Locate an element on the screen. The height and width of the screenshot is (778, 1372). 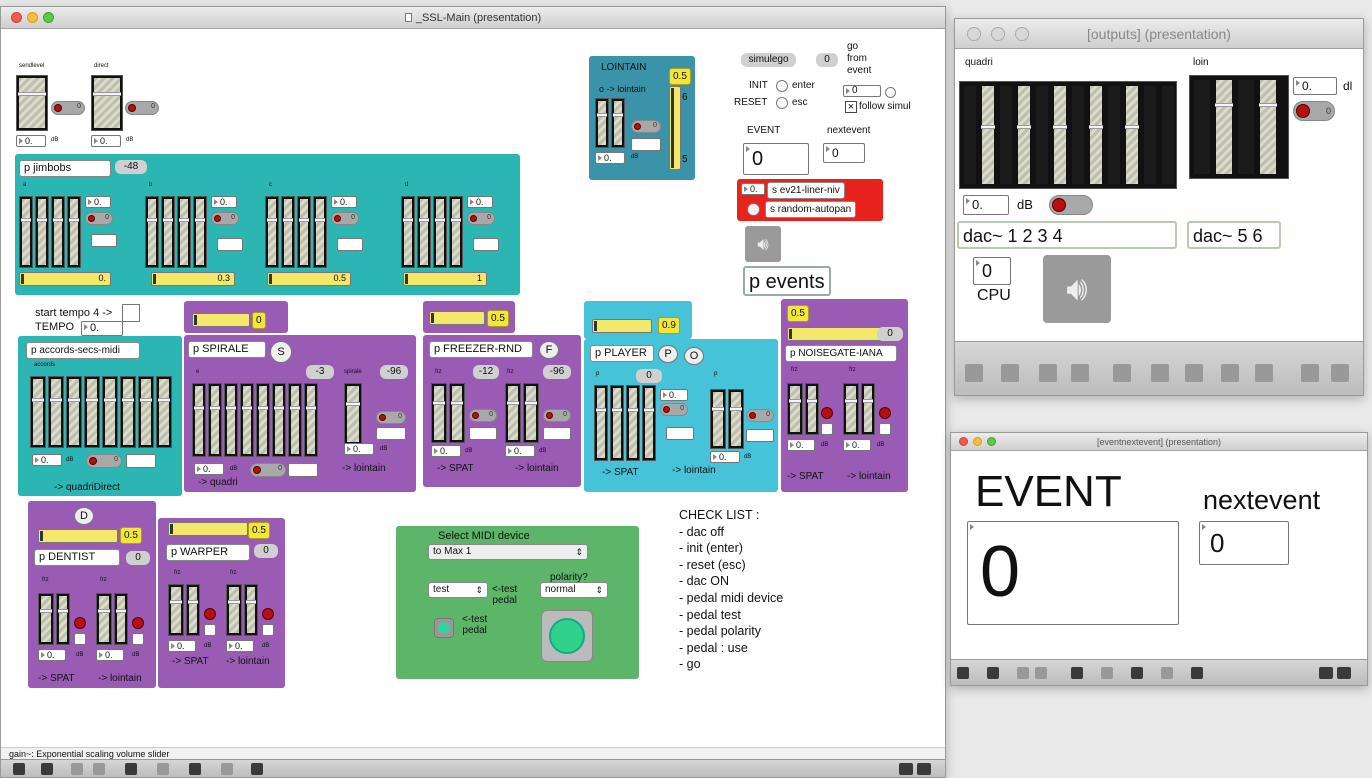
liner-send: s ev21-liner-niv is located at coordinates (806, 190).